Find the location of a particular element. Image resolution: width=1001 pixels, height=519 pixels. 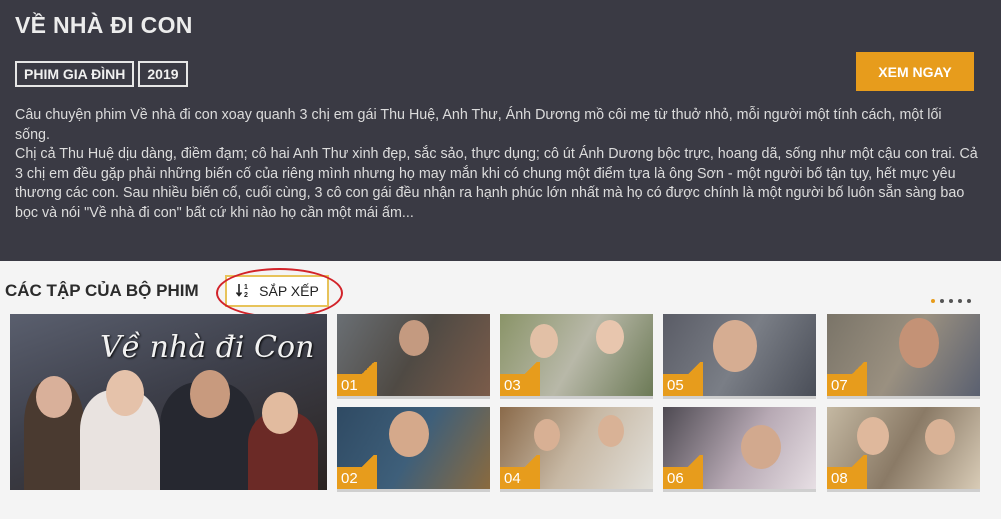

series-poster: Về nhà đi Con is located at coordinates (168, 402).